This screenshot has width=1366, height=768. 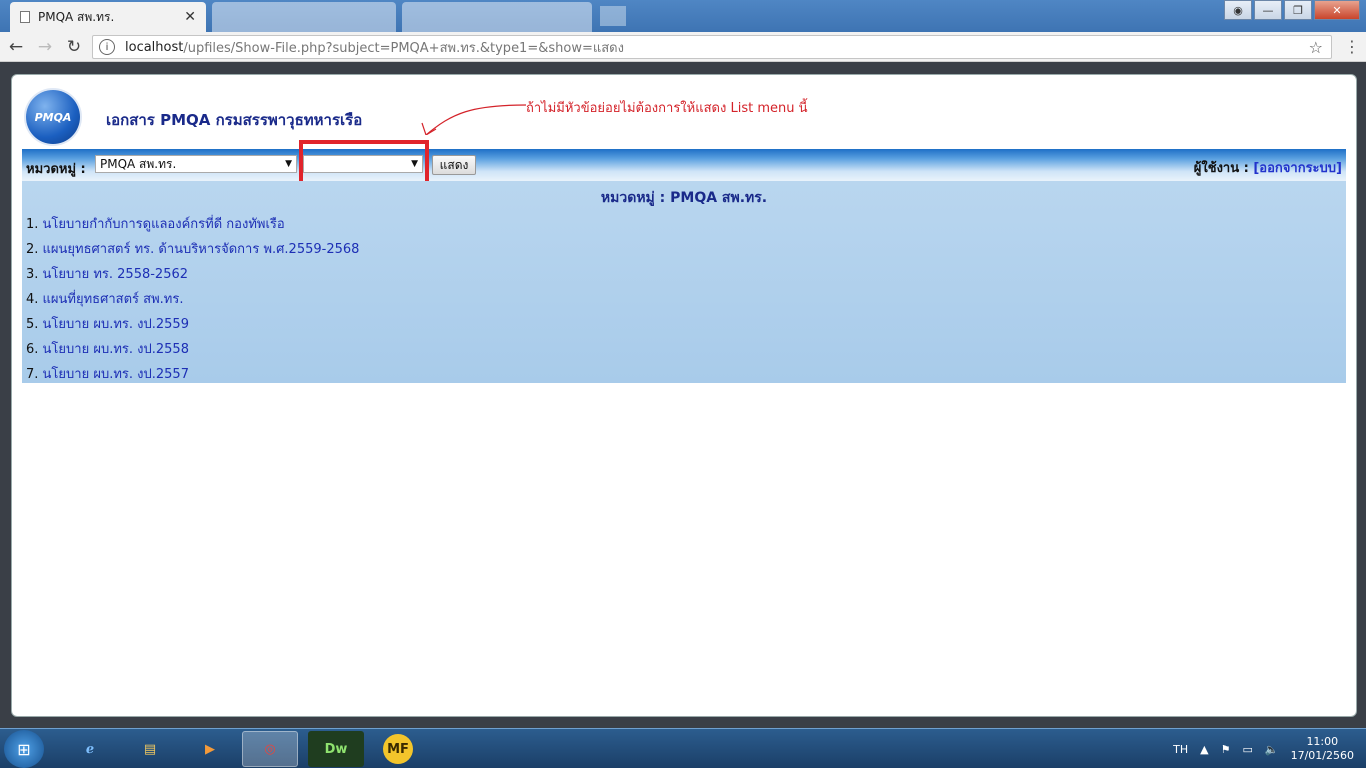 What do you see at coordinates (1316, 47) in the screenshot?
I see `bookmark-star-icon: ☆` at bounding box center [1316, 47].